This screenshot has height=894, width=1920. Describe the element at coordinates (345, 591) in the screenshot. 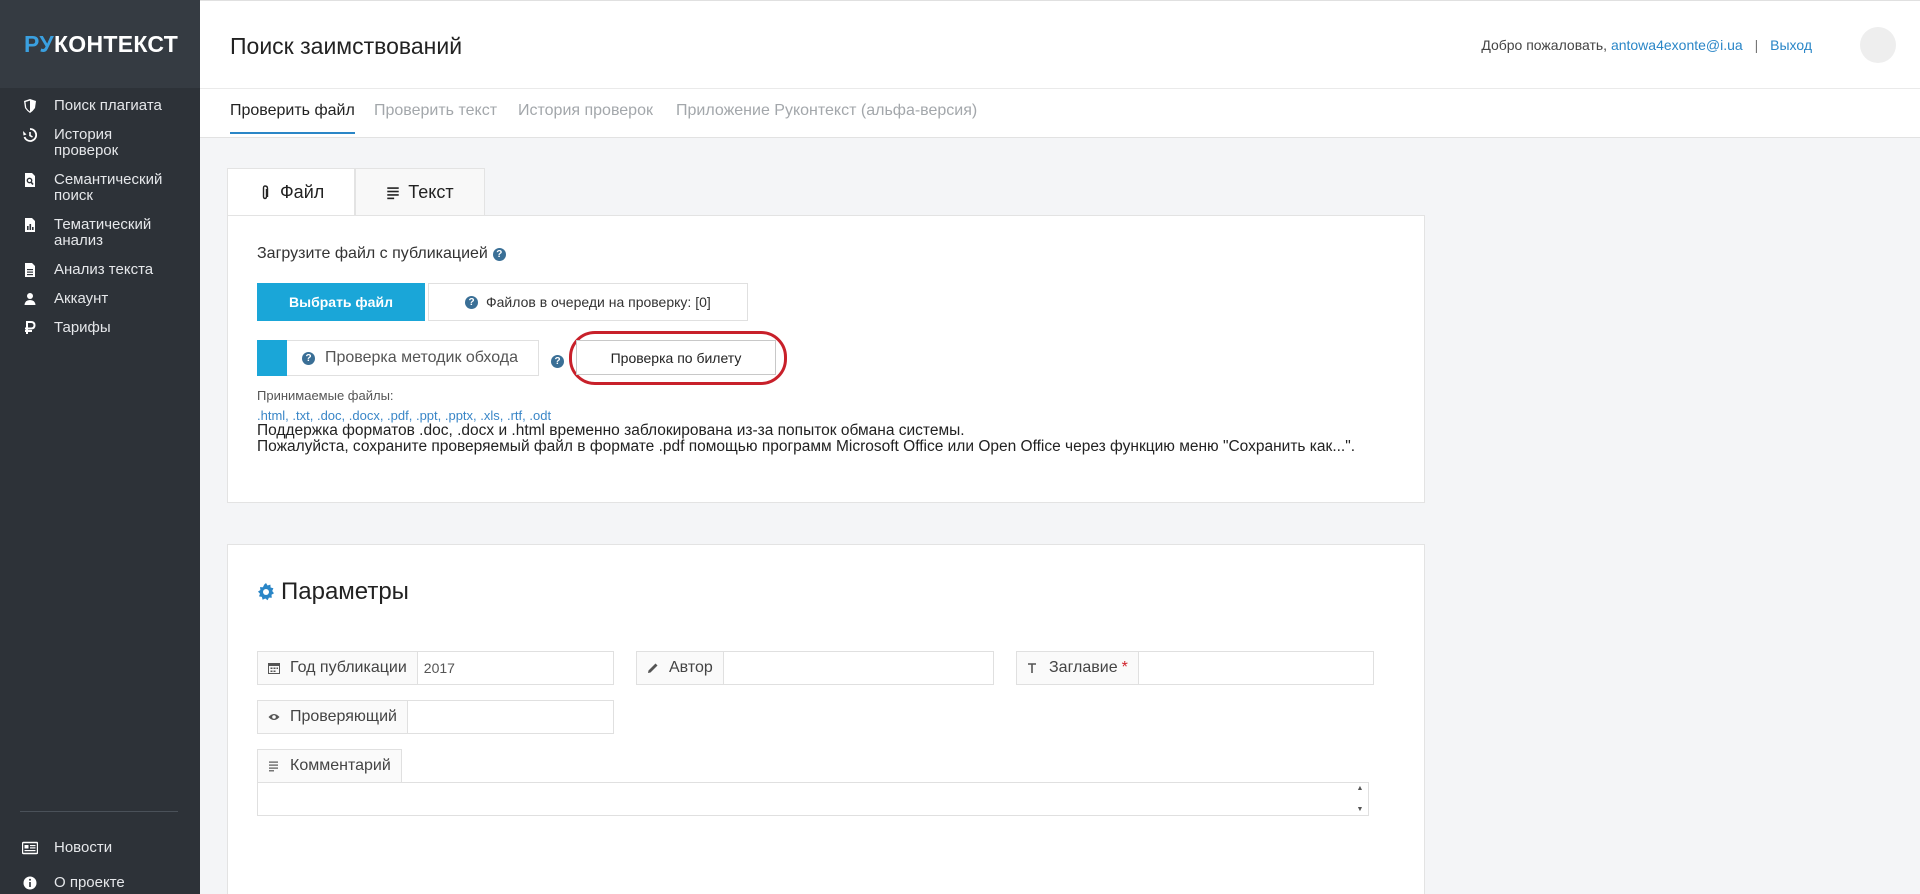

I see `params-title-text: Параметры` at that location.